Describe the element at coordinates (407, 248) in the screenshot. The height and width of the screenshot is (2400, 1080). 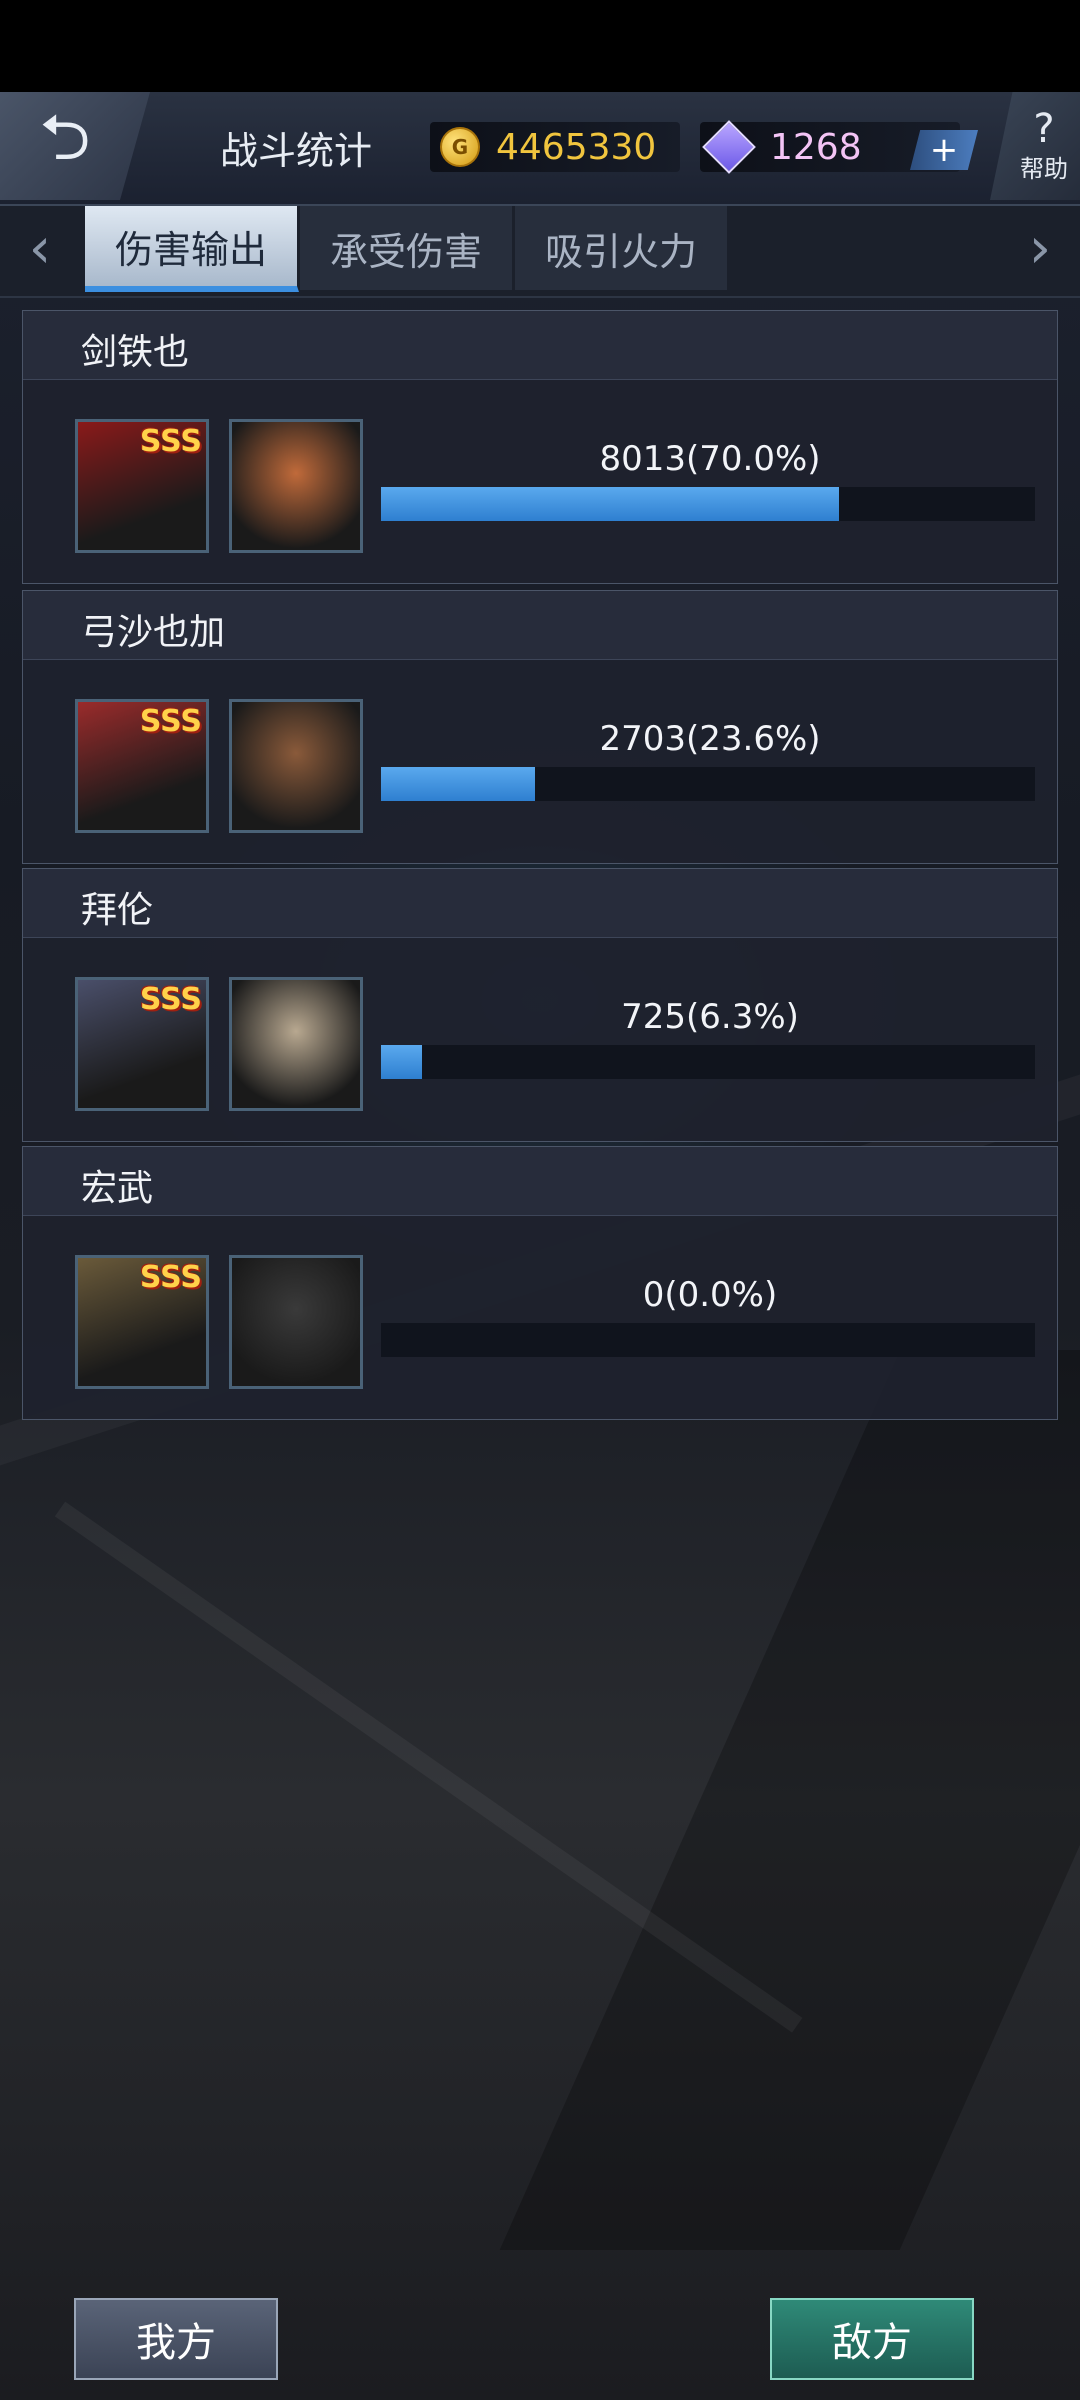
I see `tab-damage-taken: 承受伤害` at that location.